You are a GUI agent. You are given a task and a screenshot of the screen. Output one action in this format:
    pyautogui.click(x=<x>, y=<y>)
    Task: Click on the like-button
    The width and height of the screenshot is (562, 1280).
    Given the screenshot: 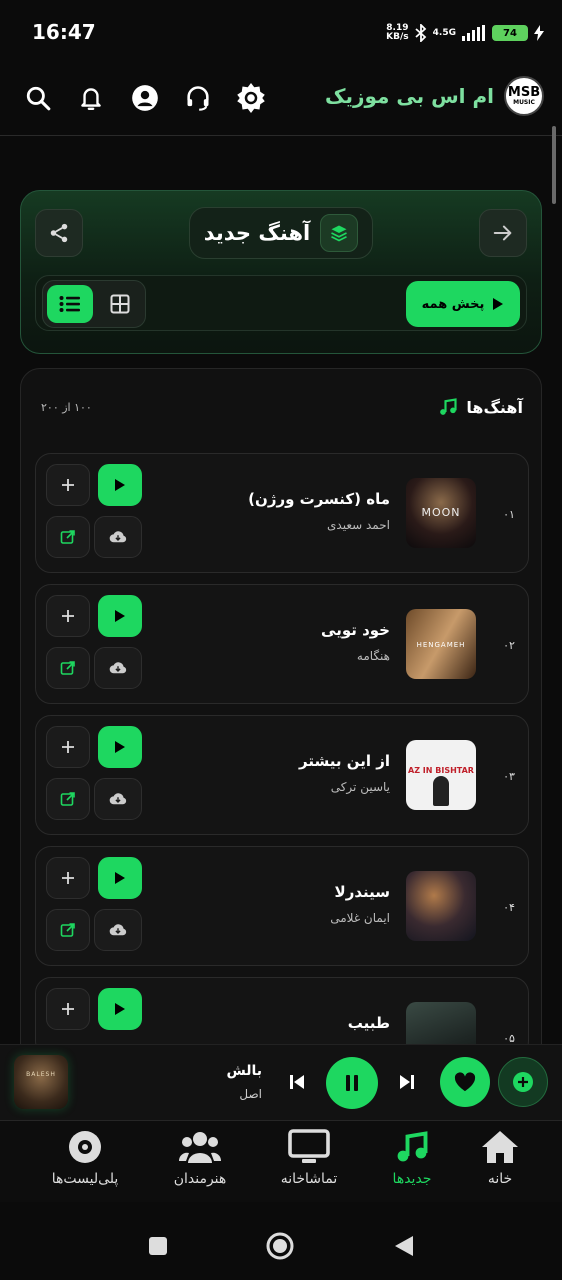 What is the action you would take?
    pyautogui.click(x=465, y=1082)
    